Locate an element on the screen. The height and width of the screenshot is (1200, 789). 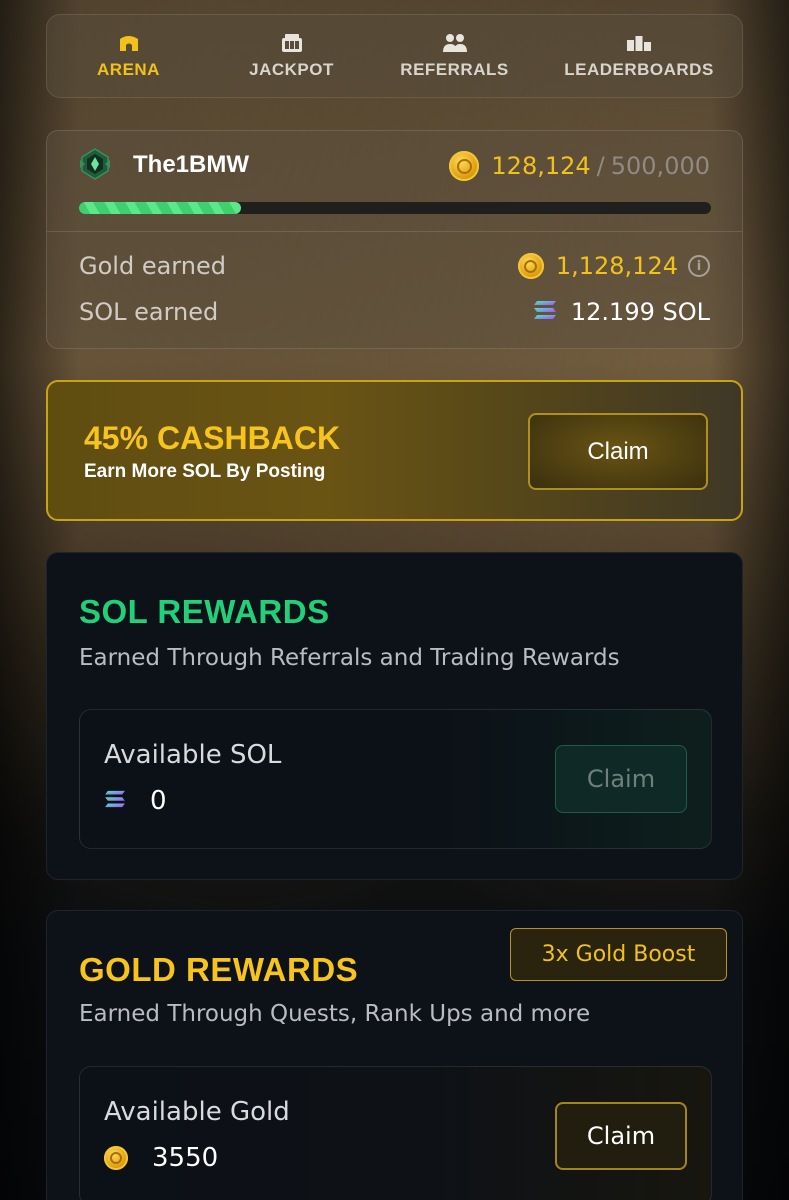
arena-icon is located at coordinates (129, 43).